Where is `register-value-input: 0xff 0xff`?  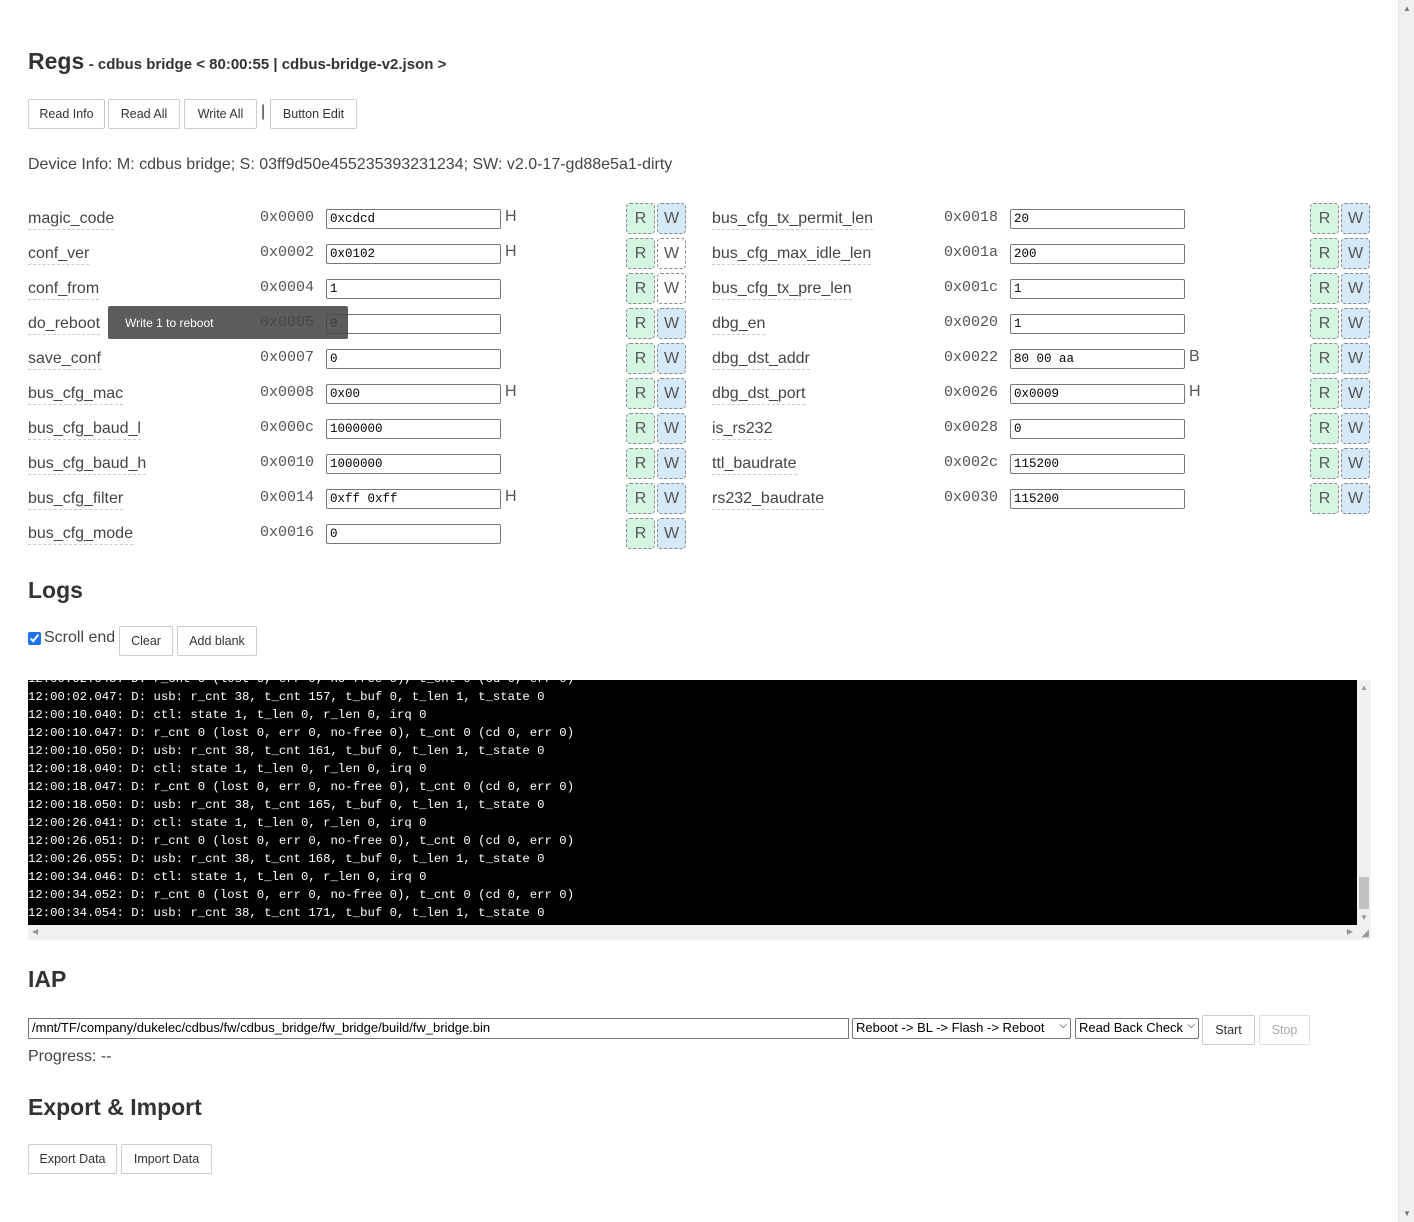 register-value-input: 0xff 0xff is located at coordinates (413, 499).